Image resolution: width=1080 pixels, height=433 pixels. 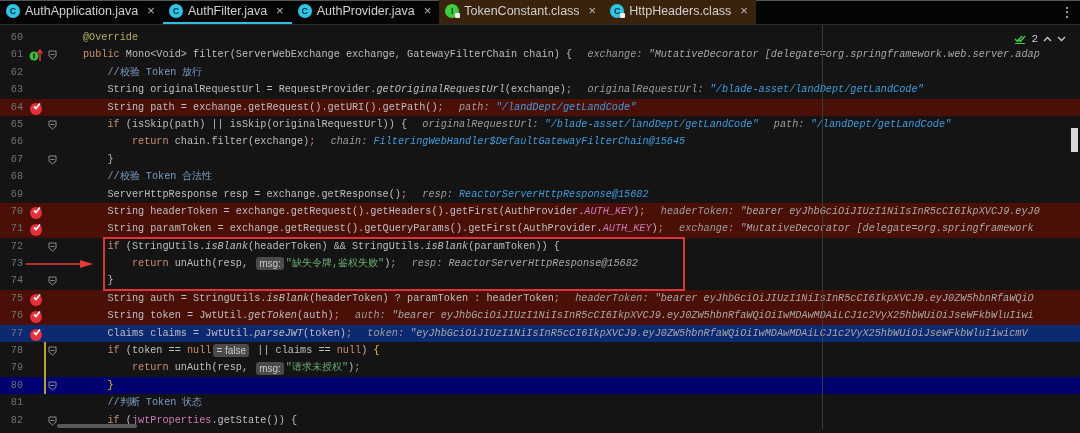 I want to click on file-tab: C AuthApplication.java ×, so click(x=81, y=12).